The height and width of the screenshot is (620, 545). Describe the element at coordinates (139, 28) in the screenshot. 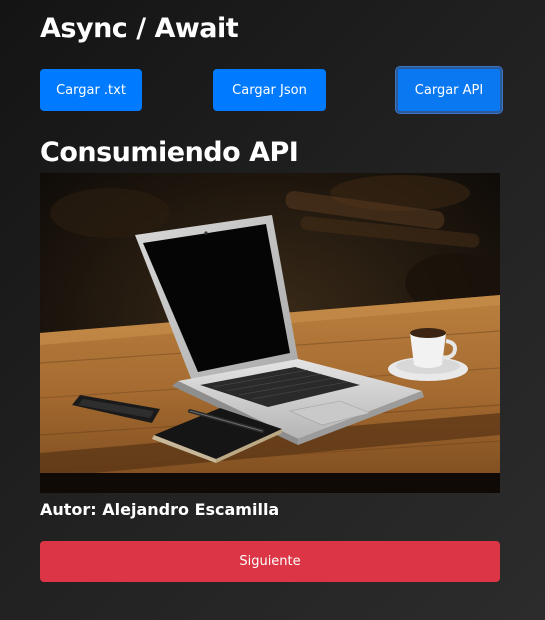

I see `page-title: Async / Await` at that location.